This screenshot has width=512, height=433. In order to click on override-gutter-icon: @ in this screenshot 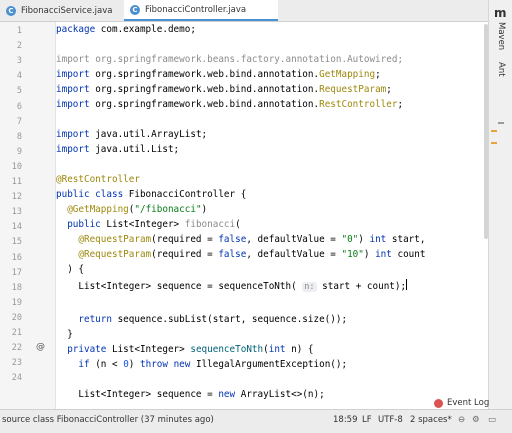, I will do `click(40, 347)`.